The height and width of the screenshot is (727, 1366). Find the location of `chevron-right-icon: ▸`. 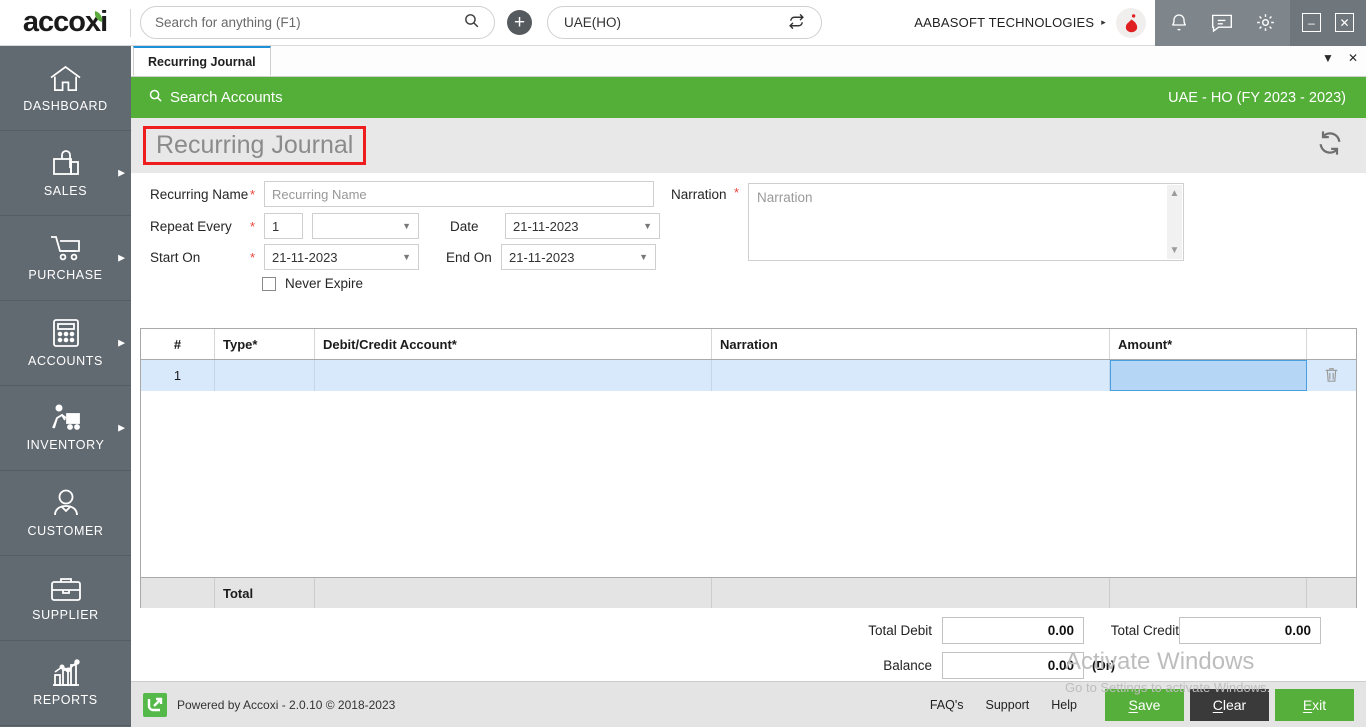

chevron-right-icon: ▸ is located at coordinates (1103, 22).